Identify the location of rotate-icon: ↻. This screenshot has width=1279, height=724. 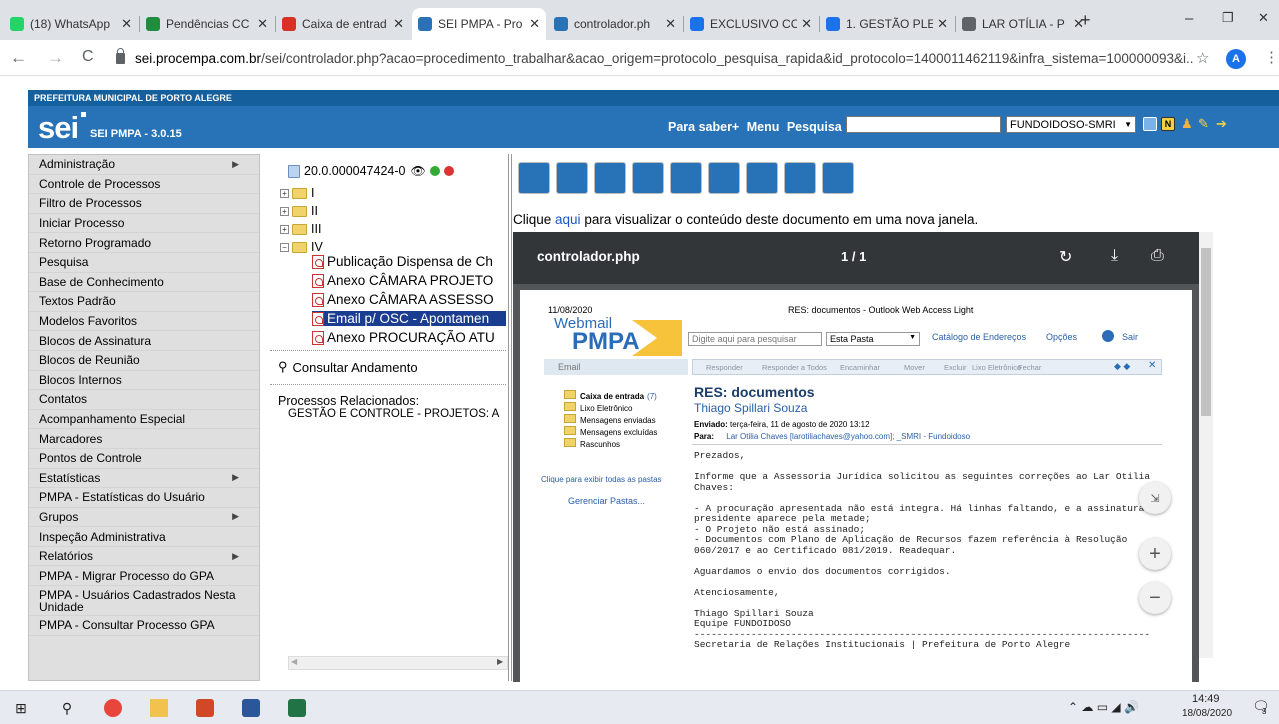
(1065, 257).